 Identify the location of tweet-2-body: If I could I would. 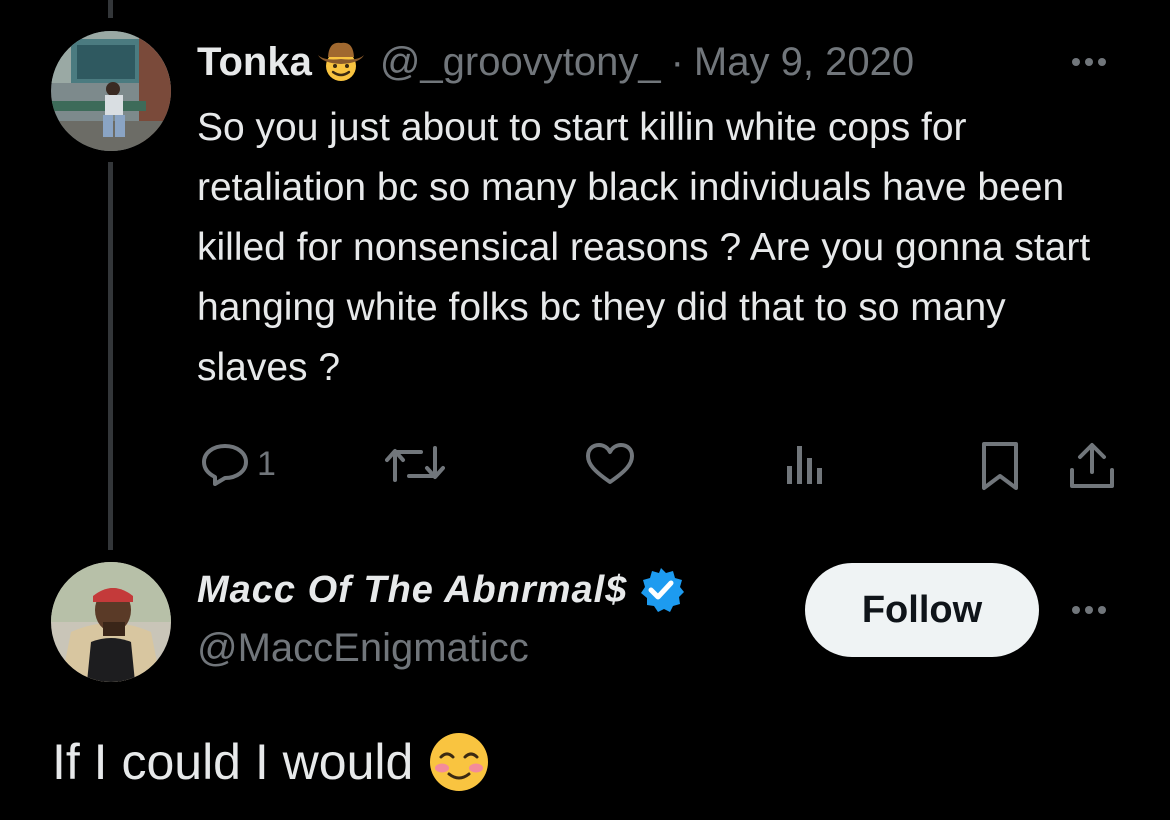
(271, 762).